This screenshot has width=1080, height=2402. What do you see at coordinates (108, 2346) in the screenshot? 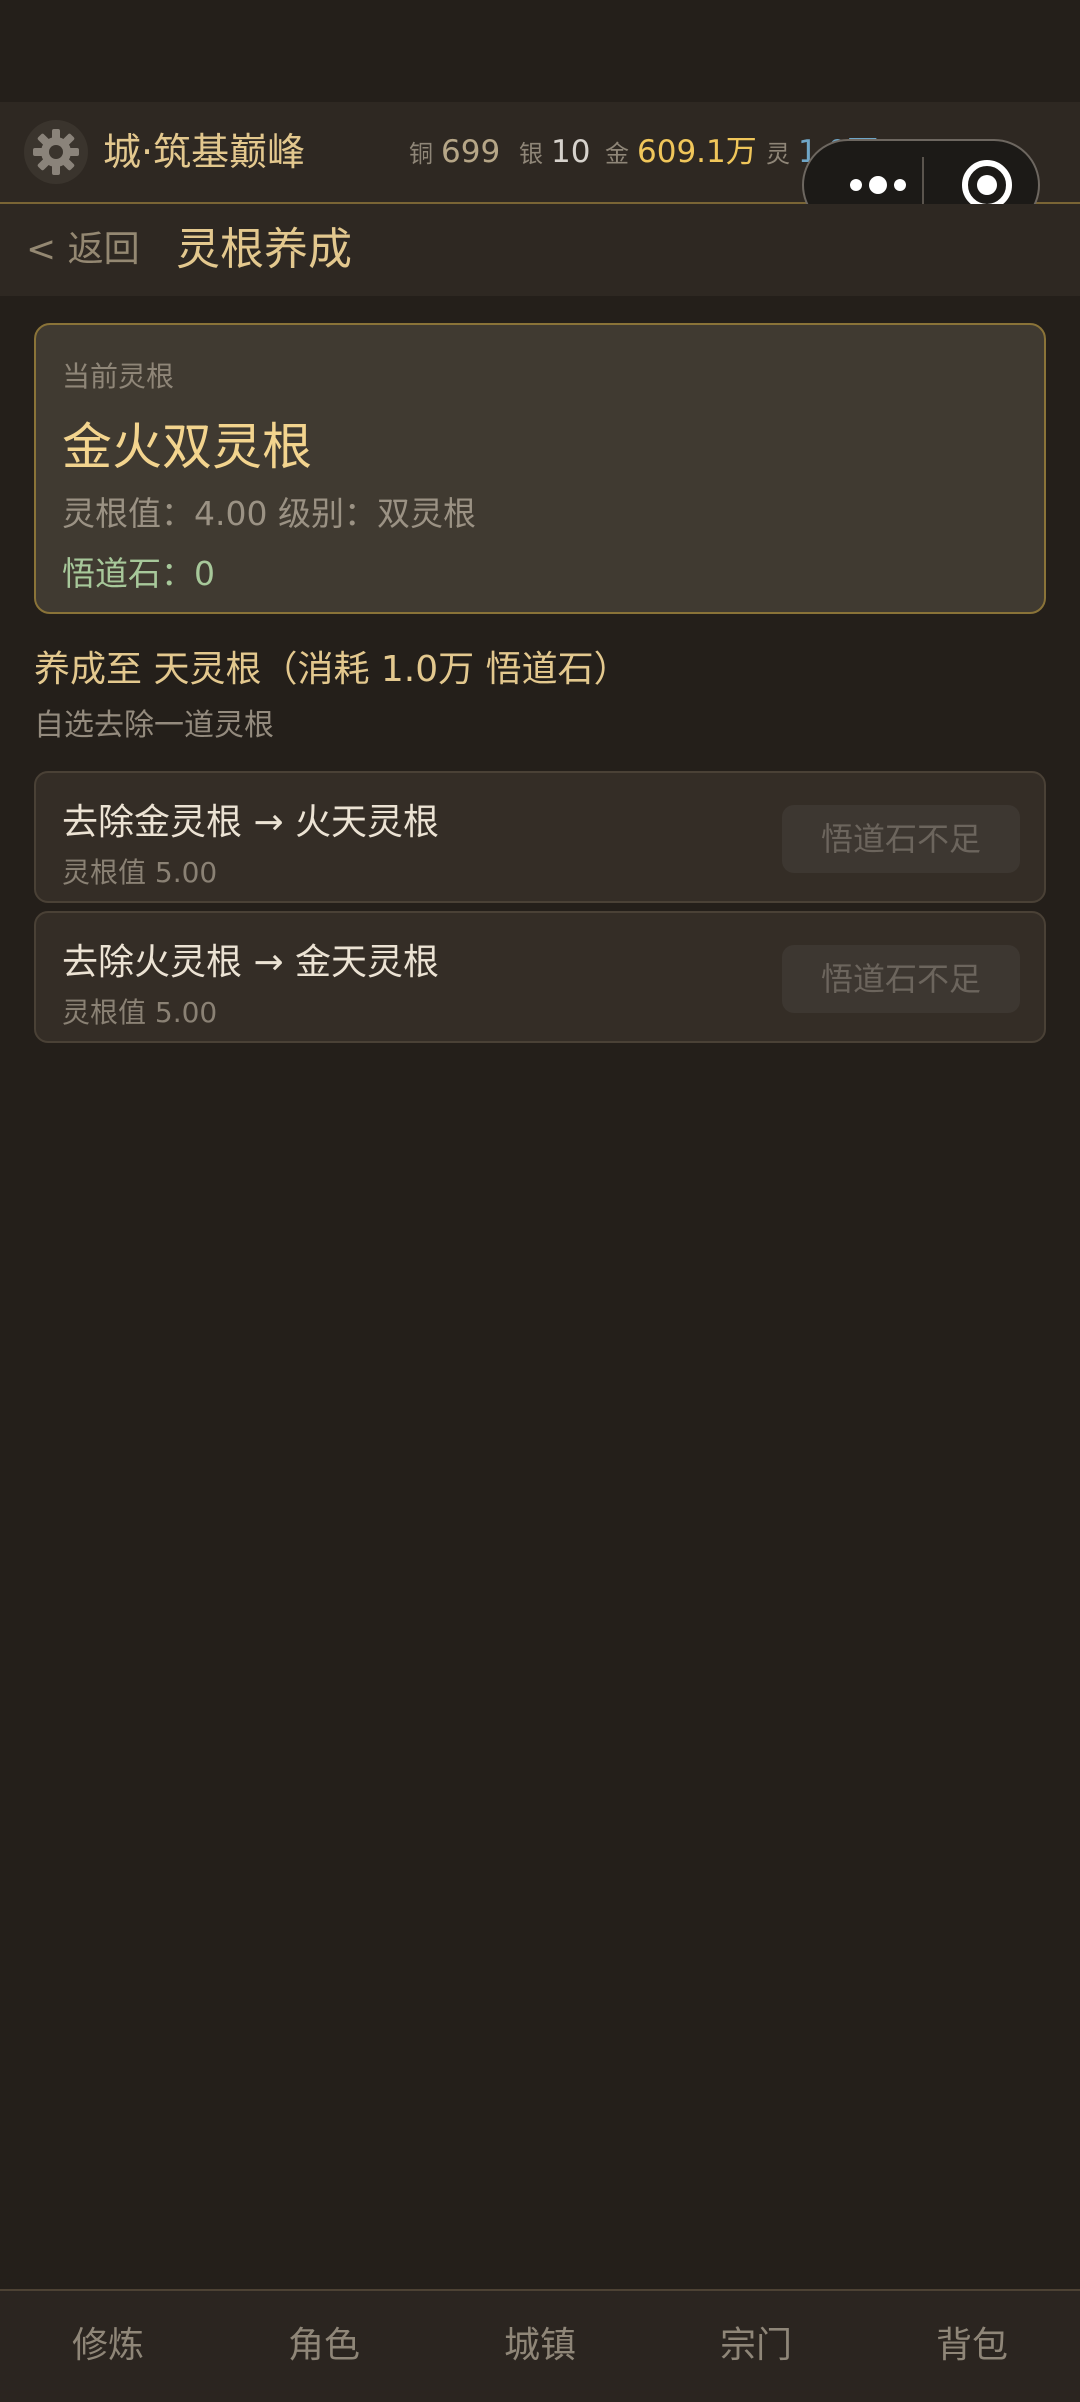
I see `tab-cultivate: 修炼` at bounding box center [108, 2346].